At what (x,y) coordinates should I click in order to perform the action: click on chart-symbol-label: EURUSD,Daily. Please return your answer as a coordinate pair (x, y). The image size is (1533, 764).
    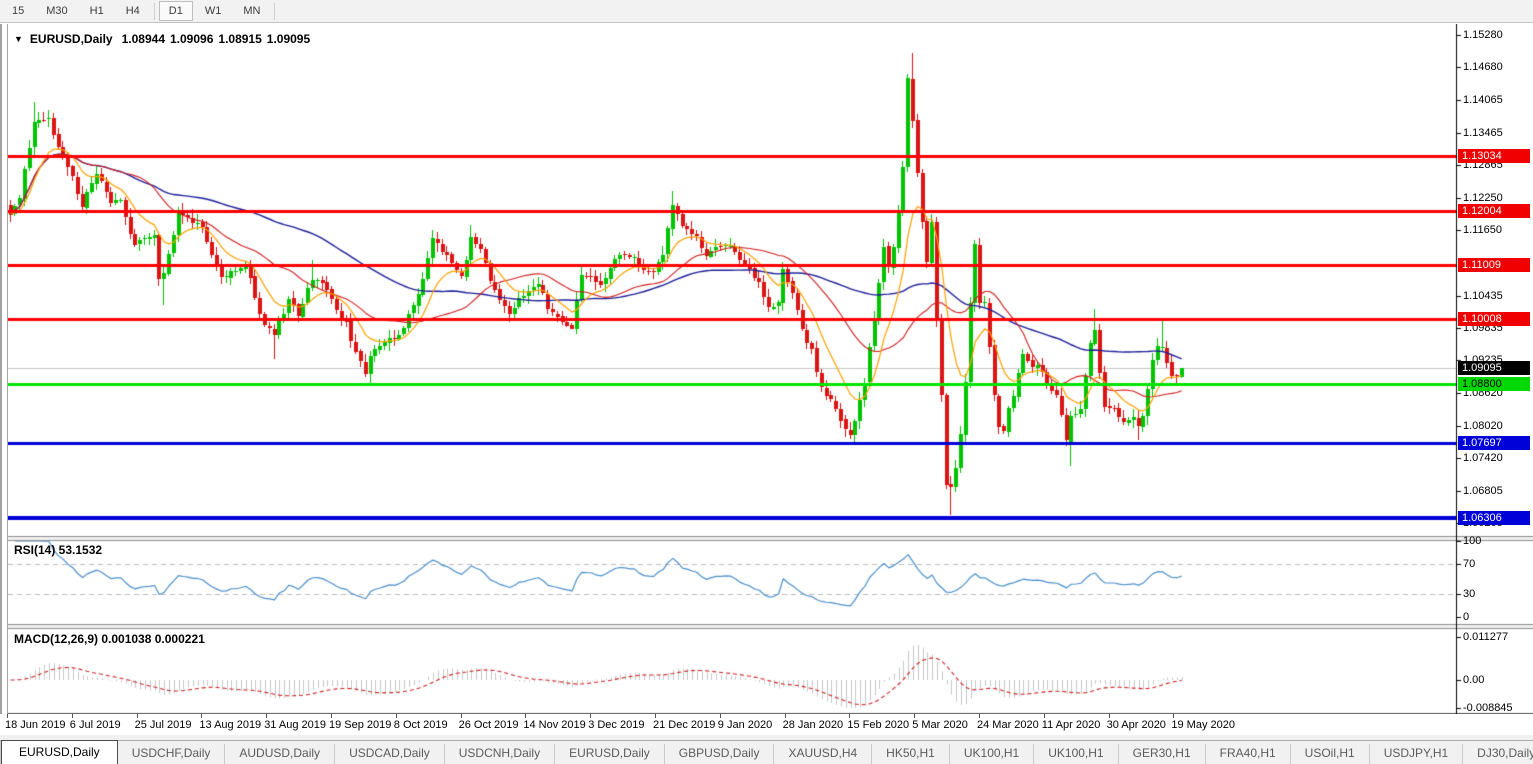
    Looking at the image, I should click on (71, 39).